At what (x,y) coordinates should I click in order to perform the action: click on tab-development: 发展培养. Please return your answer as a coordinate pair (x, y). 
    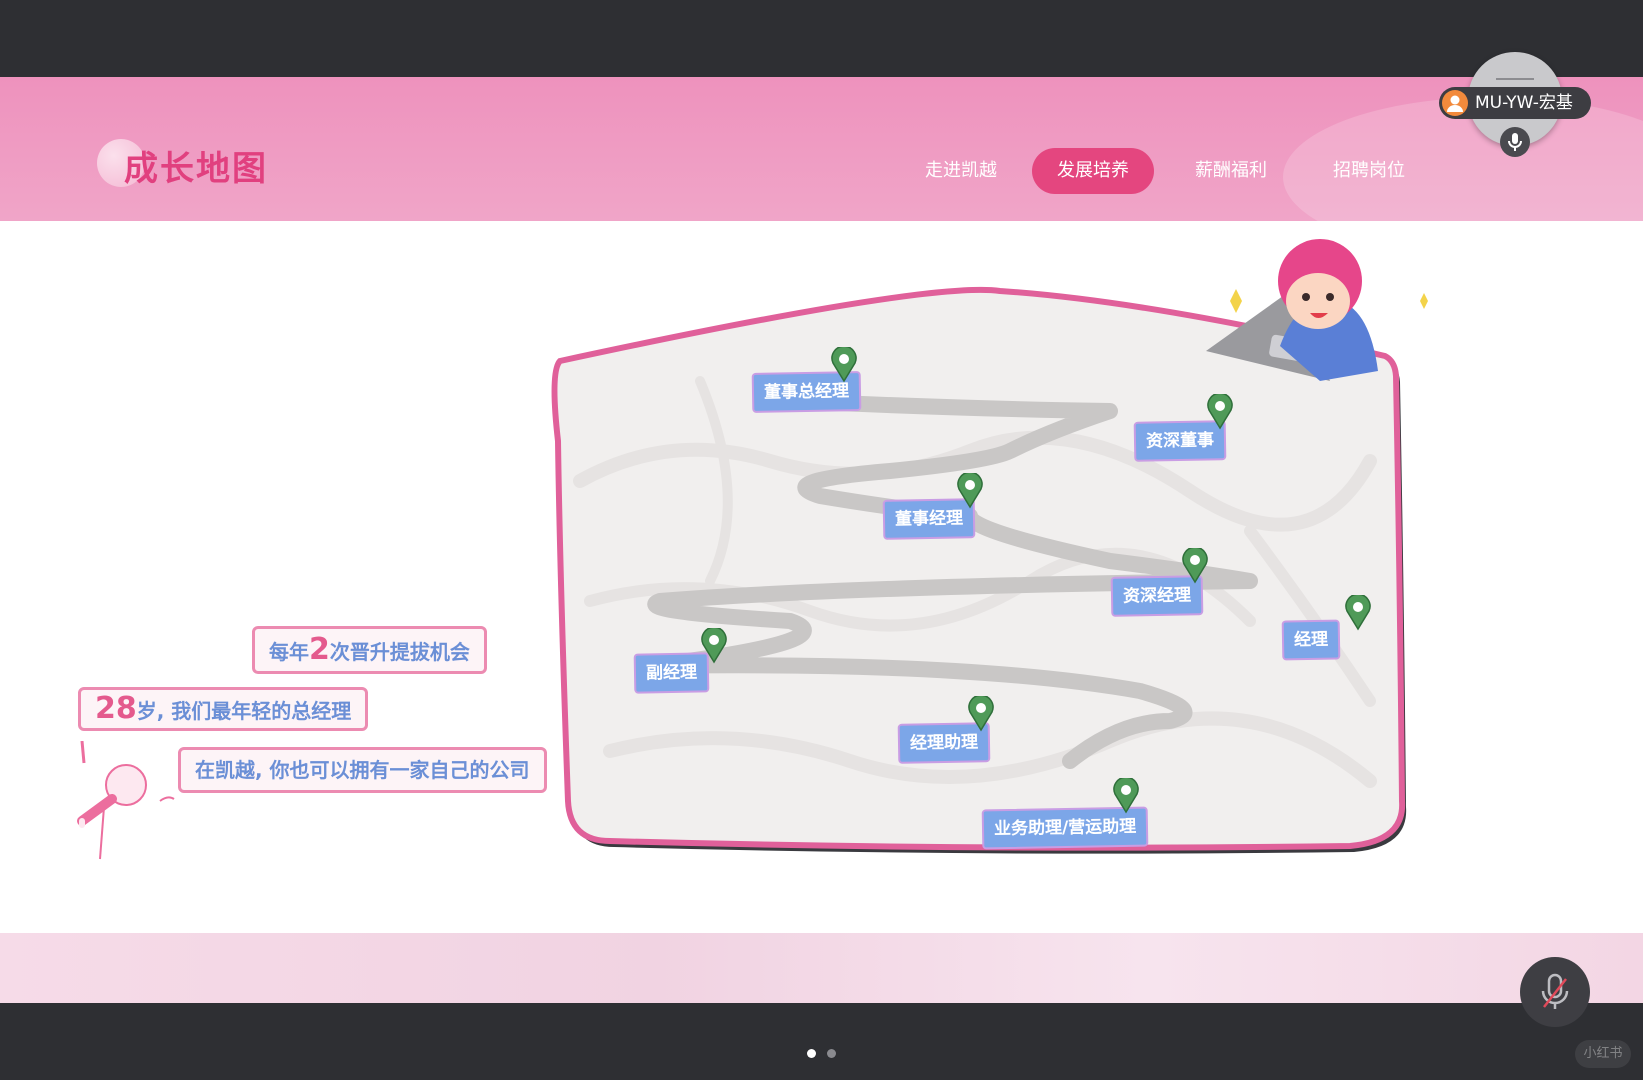
    Looking at the image, I should click on (1093, 171).